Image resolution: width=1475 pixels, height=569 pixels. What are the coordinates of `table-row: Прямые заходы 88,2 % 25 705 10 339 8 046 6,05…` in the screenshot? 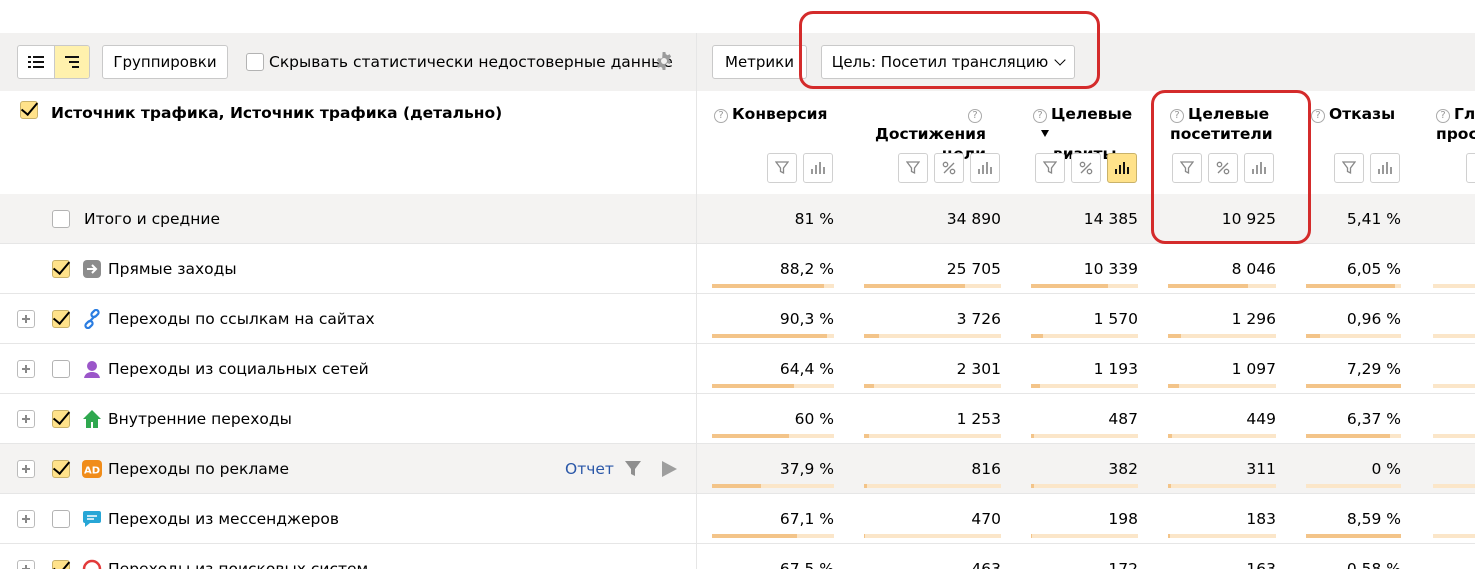 It's located at (737, 269).